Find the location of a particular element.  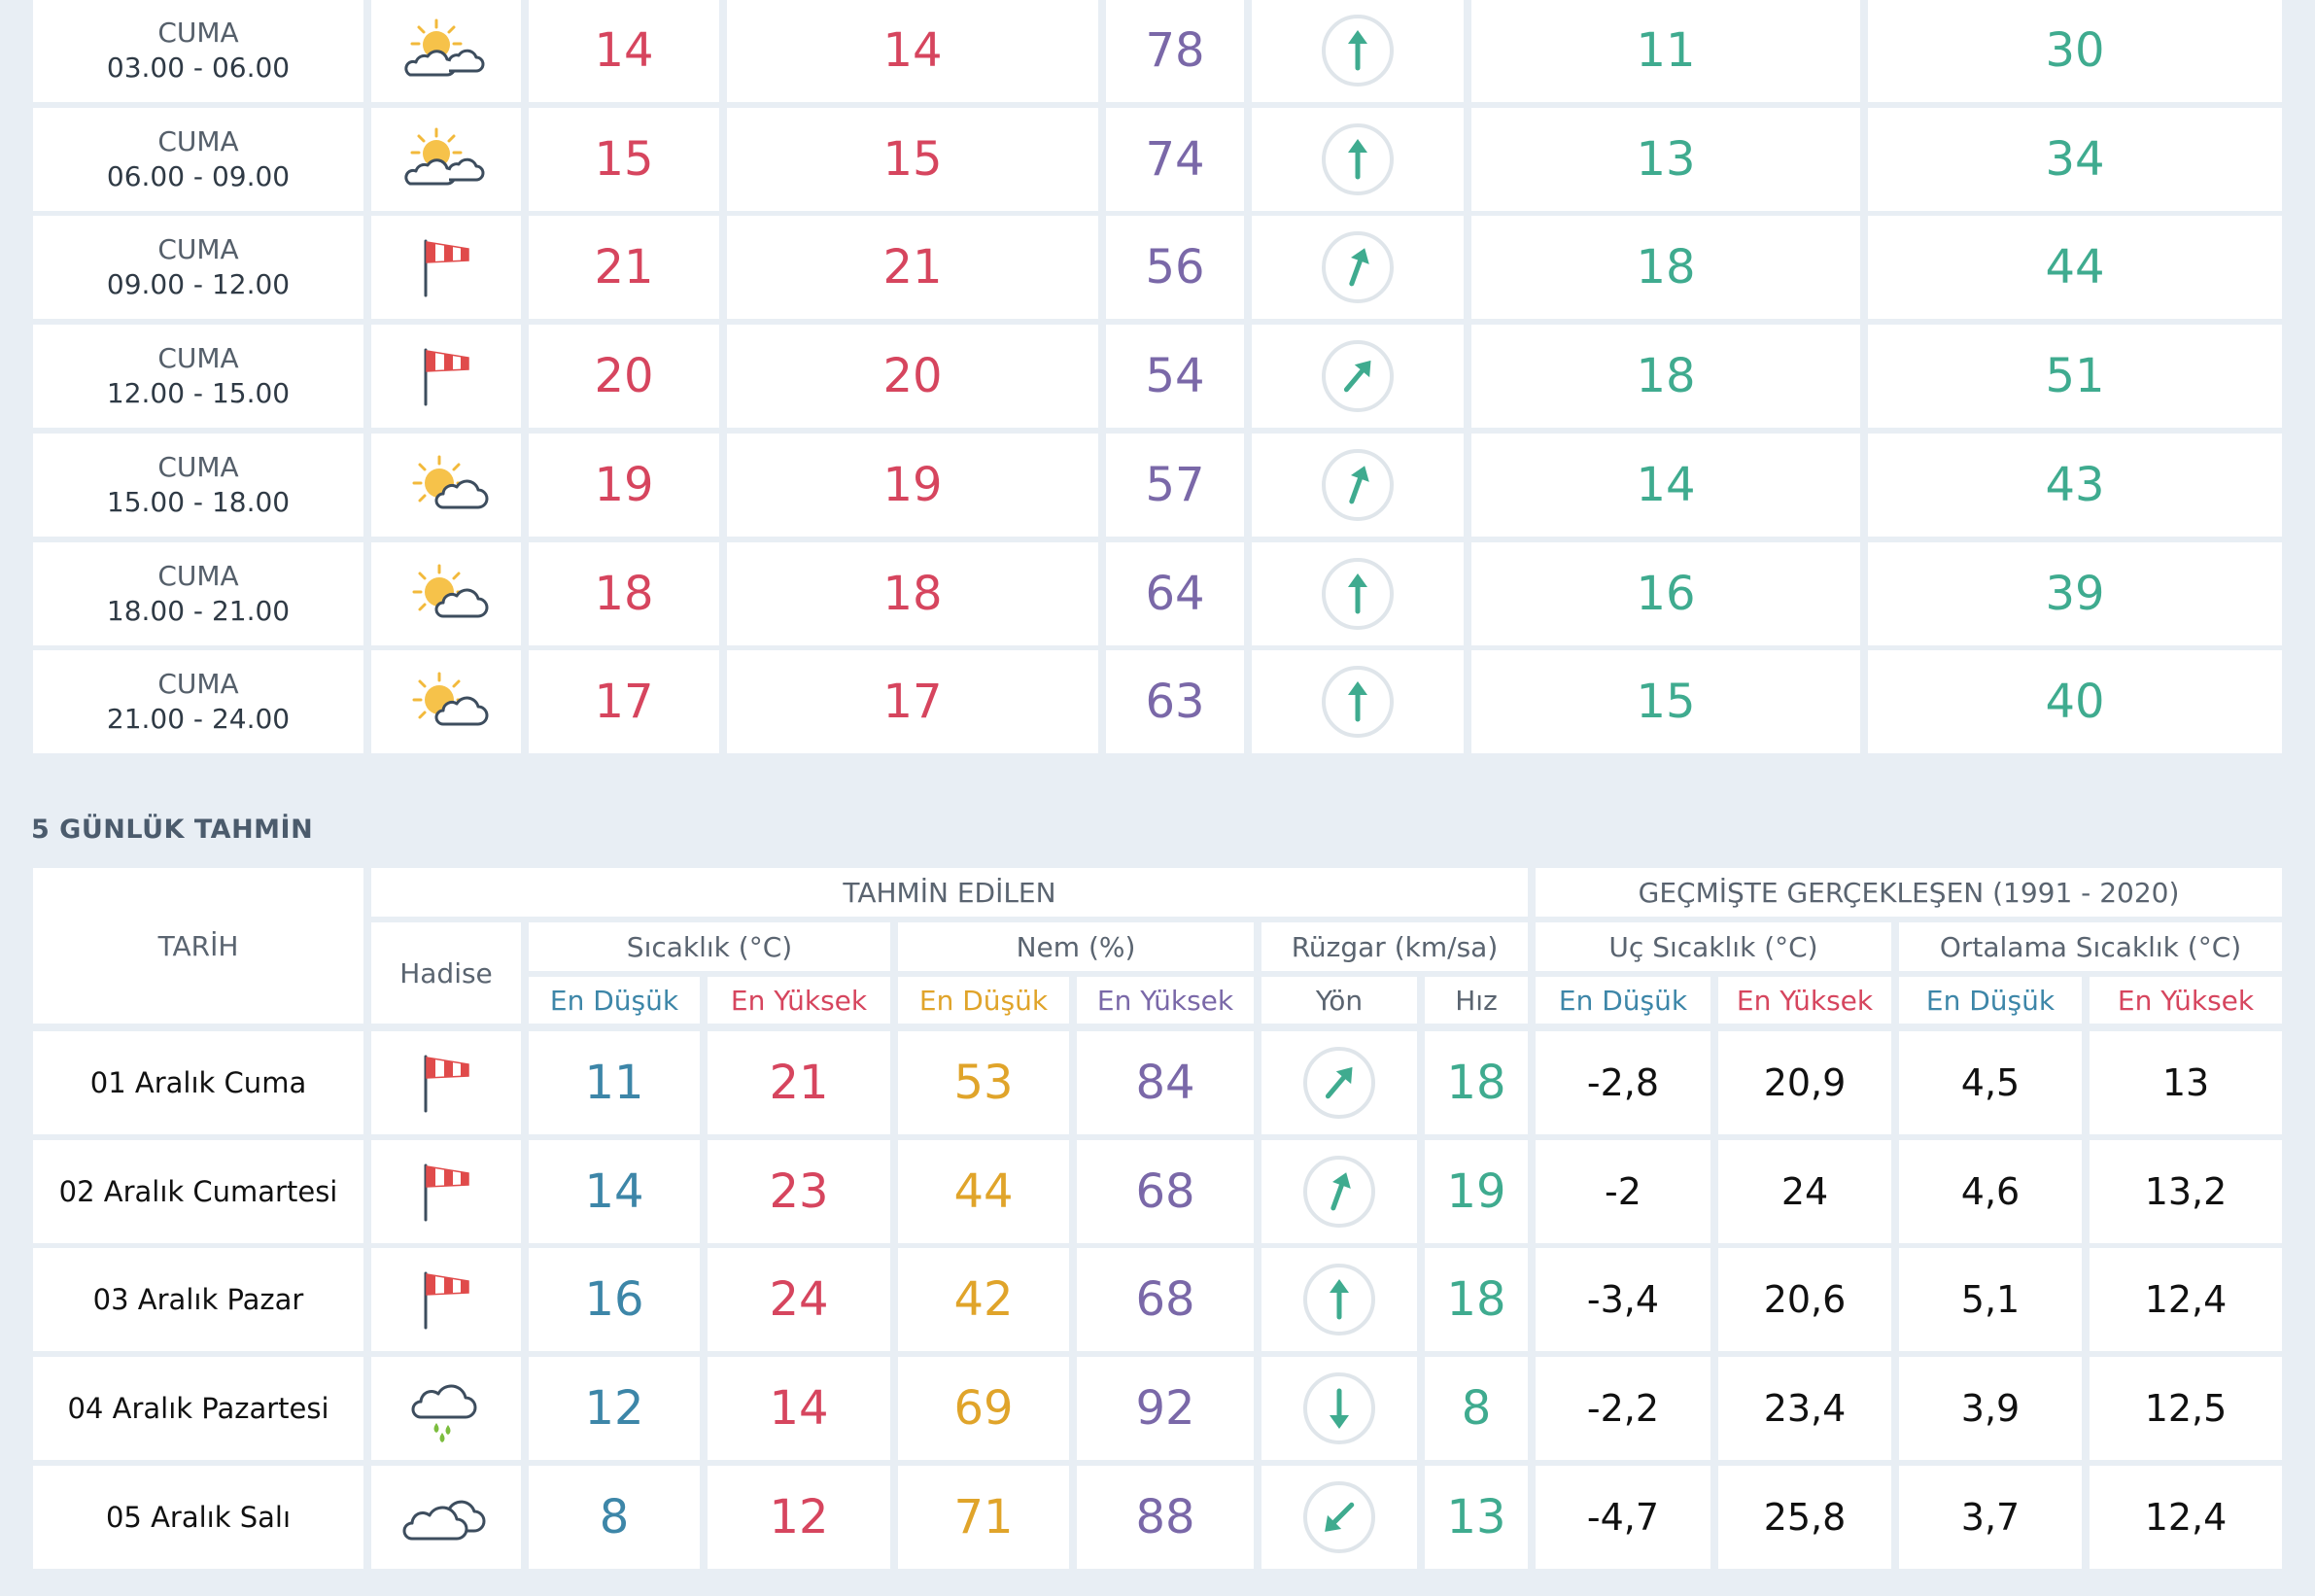

hourly-wind-gust: 39 is located at coordinates (2075, 593).